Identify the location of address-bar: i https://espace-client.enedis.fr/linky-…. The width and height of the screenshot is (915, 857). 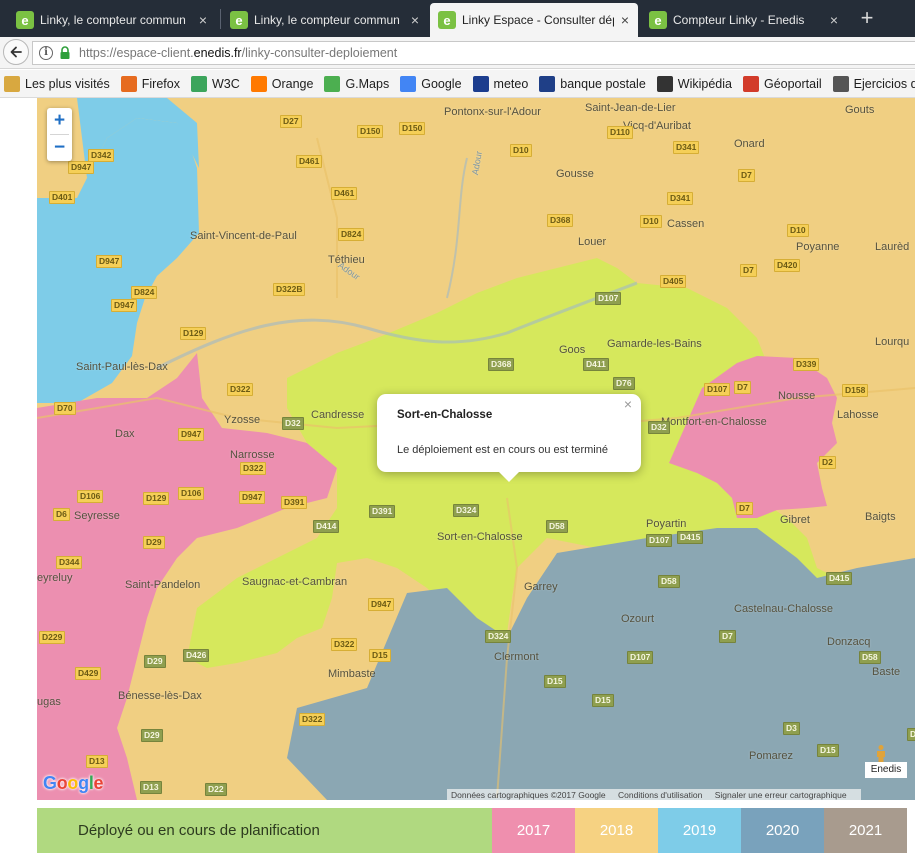
(473, 53).